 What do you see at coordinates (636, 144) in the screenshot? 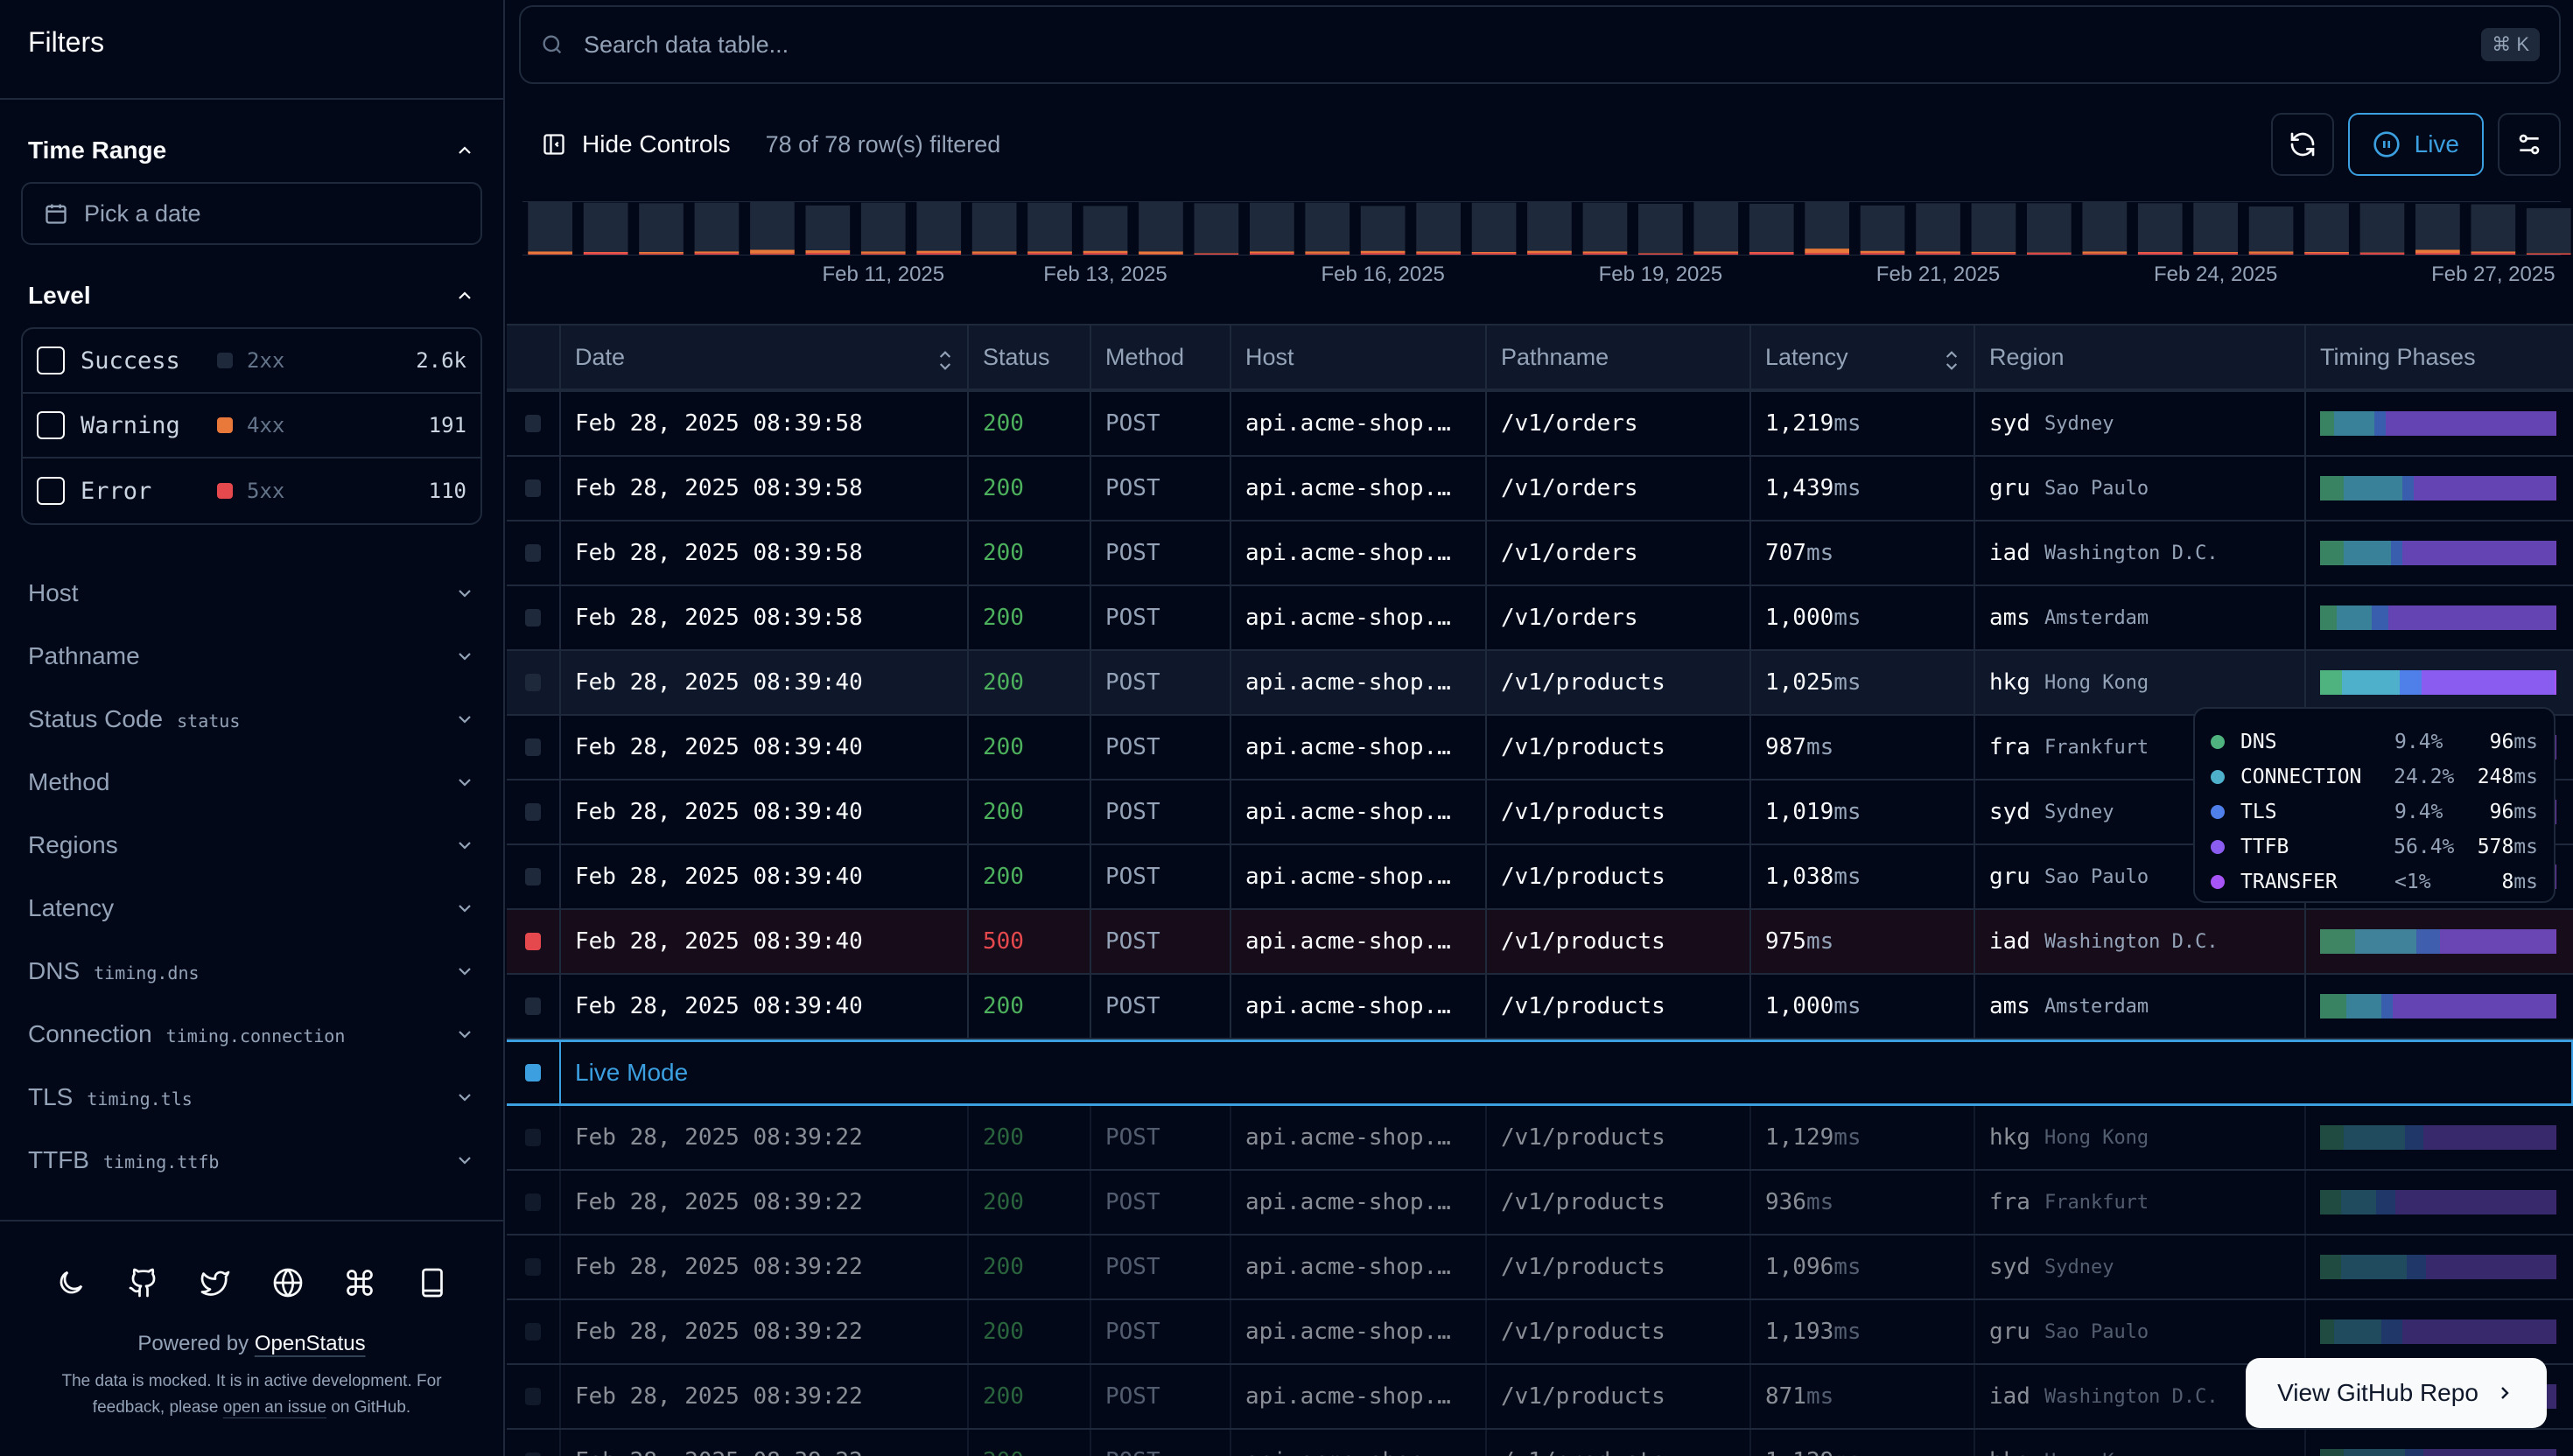
I see `hide-controls-button: Hide Controls` at bounding box center [636, 144].